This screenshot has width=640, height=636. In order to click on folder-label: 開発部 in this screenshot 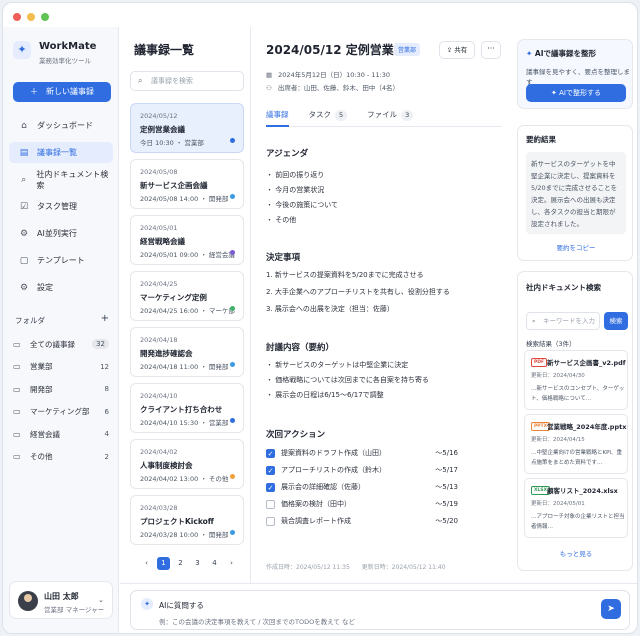, I will do `click(41, 389)`.